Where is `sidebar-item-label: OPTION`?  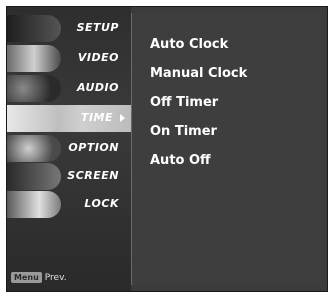 sidebar-item-label: OPTION is located at coordinates (93, 147).